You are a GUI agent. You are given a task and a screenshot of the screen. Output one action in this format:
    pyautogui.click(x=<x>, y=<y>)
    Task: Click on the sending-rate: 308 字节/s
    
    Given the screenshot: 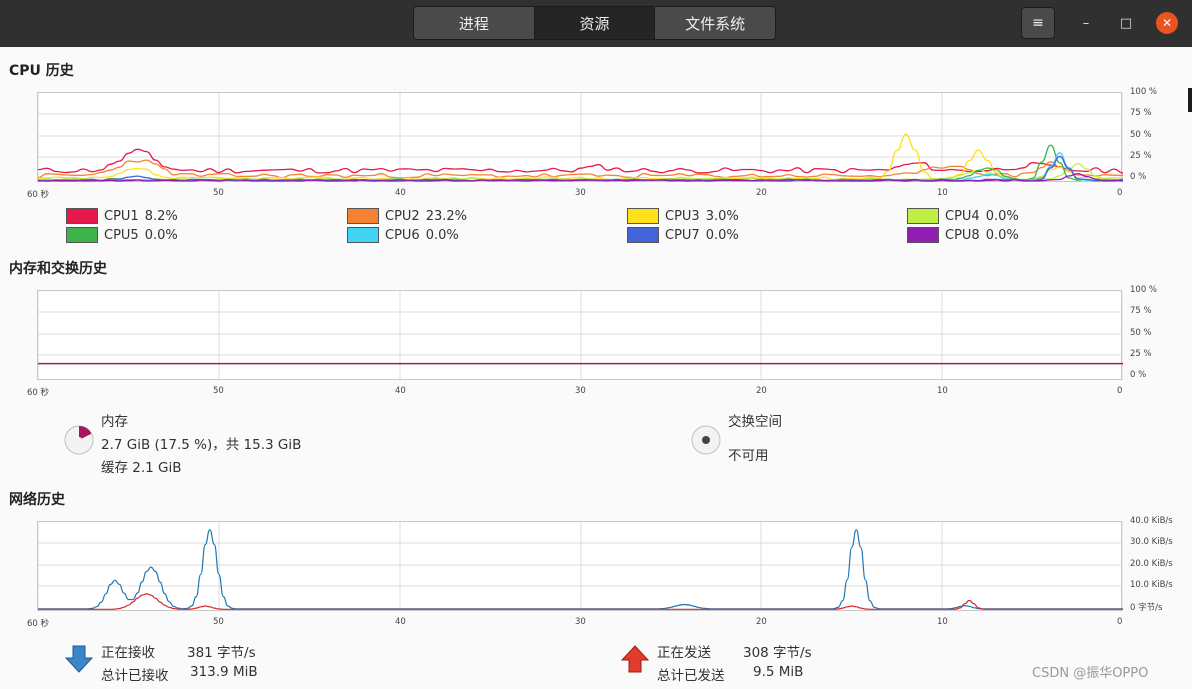 What is the action you would take?
    pyautogui.click(x=777, y=653)
    